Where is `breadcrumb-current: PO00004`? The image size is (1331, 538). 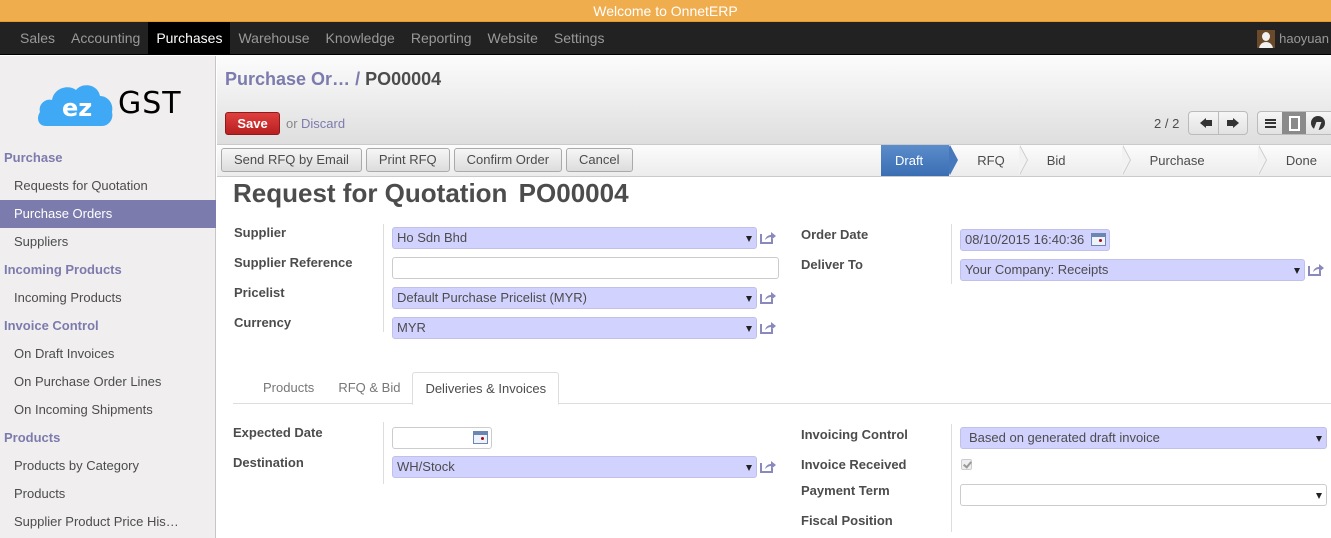 breadcrumb-current: PO00004 is located at coordinates (403, 79).